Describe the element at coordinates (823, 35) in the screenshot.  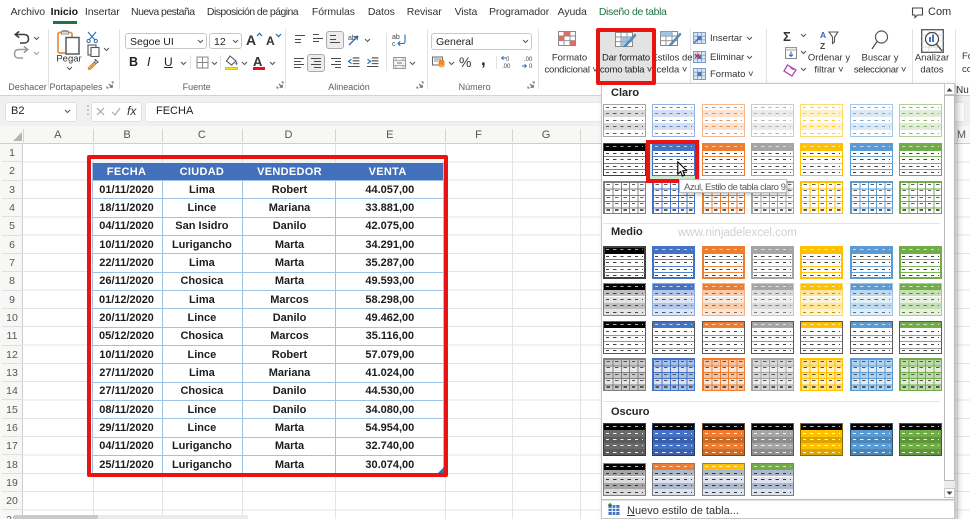
I see `svg-text: A` at that location.